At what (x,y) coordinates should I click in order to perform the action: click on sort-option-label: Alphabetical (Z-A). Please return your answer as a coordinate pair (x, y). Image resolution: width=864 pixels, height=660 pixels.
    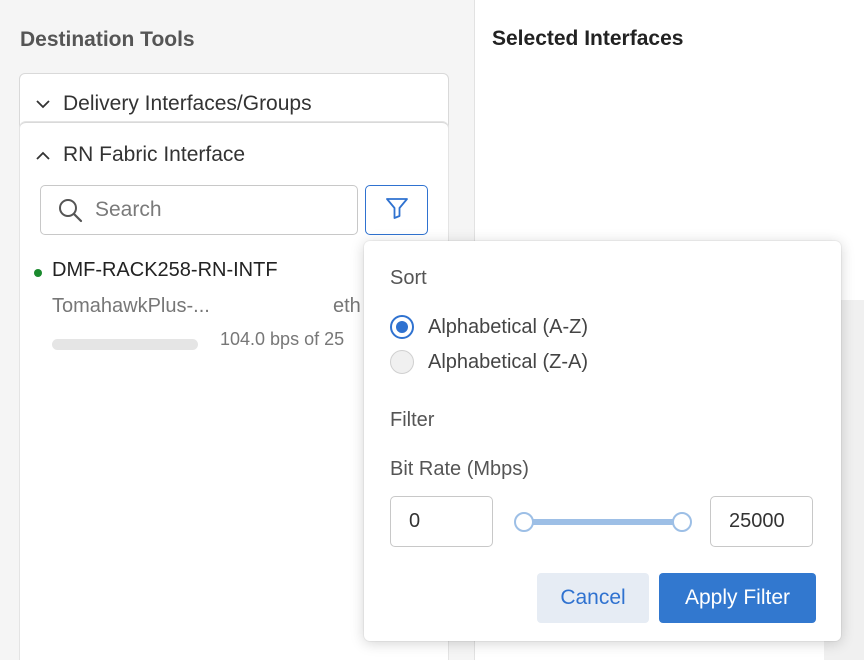
    Looking at the image, I should click on (508, 361).